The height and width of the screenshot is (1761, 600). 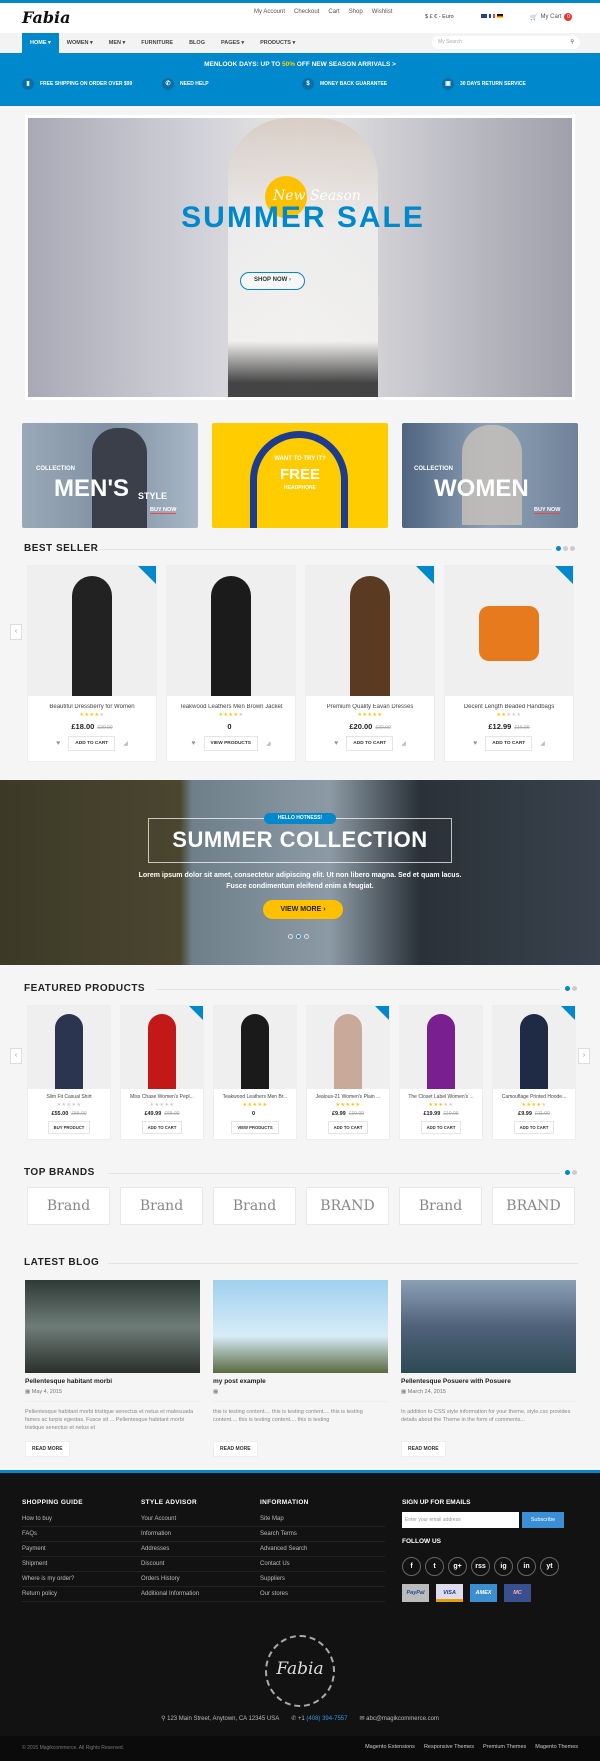 I want to click on footer-link: Suppliers, so click(x=322, y=1579).